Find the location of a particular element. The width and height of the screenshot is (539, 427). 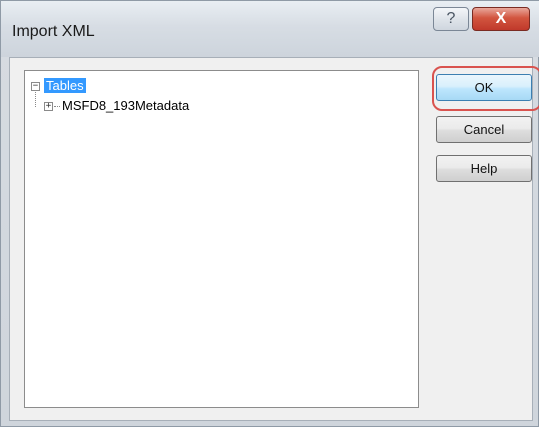

tree-node-msfd8-193metadata: MSFD8_193Metadata is located at coordinates (125, 106).